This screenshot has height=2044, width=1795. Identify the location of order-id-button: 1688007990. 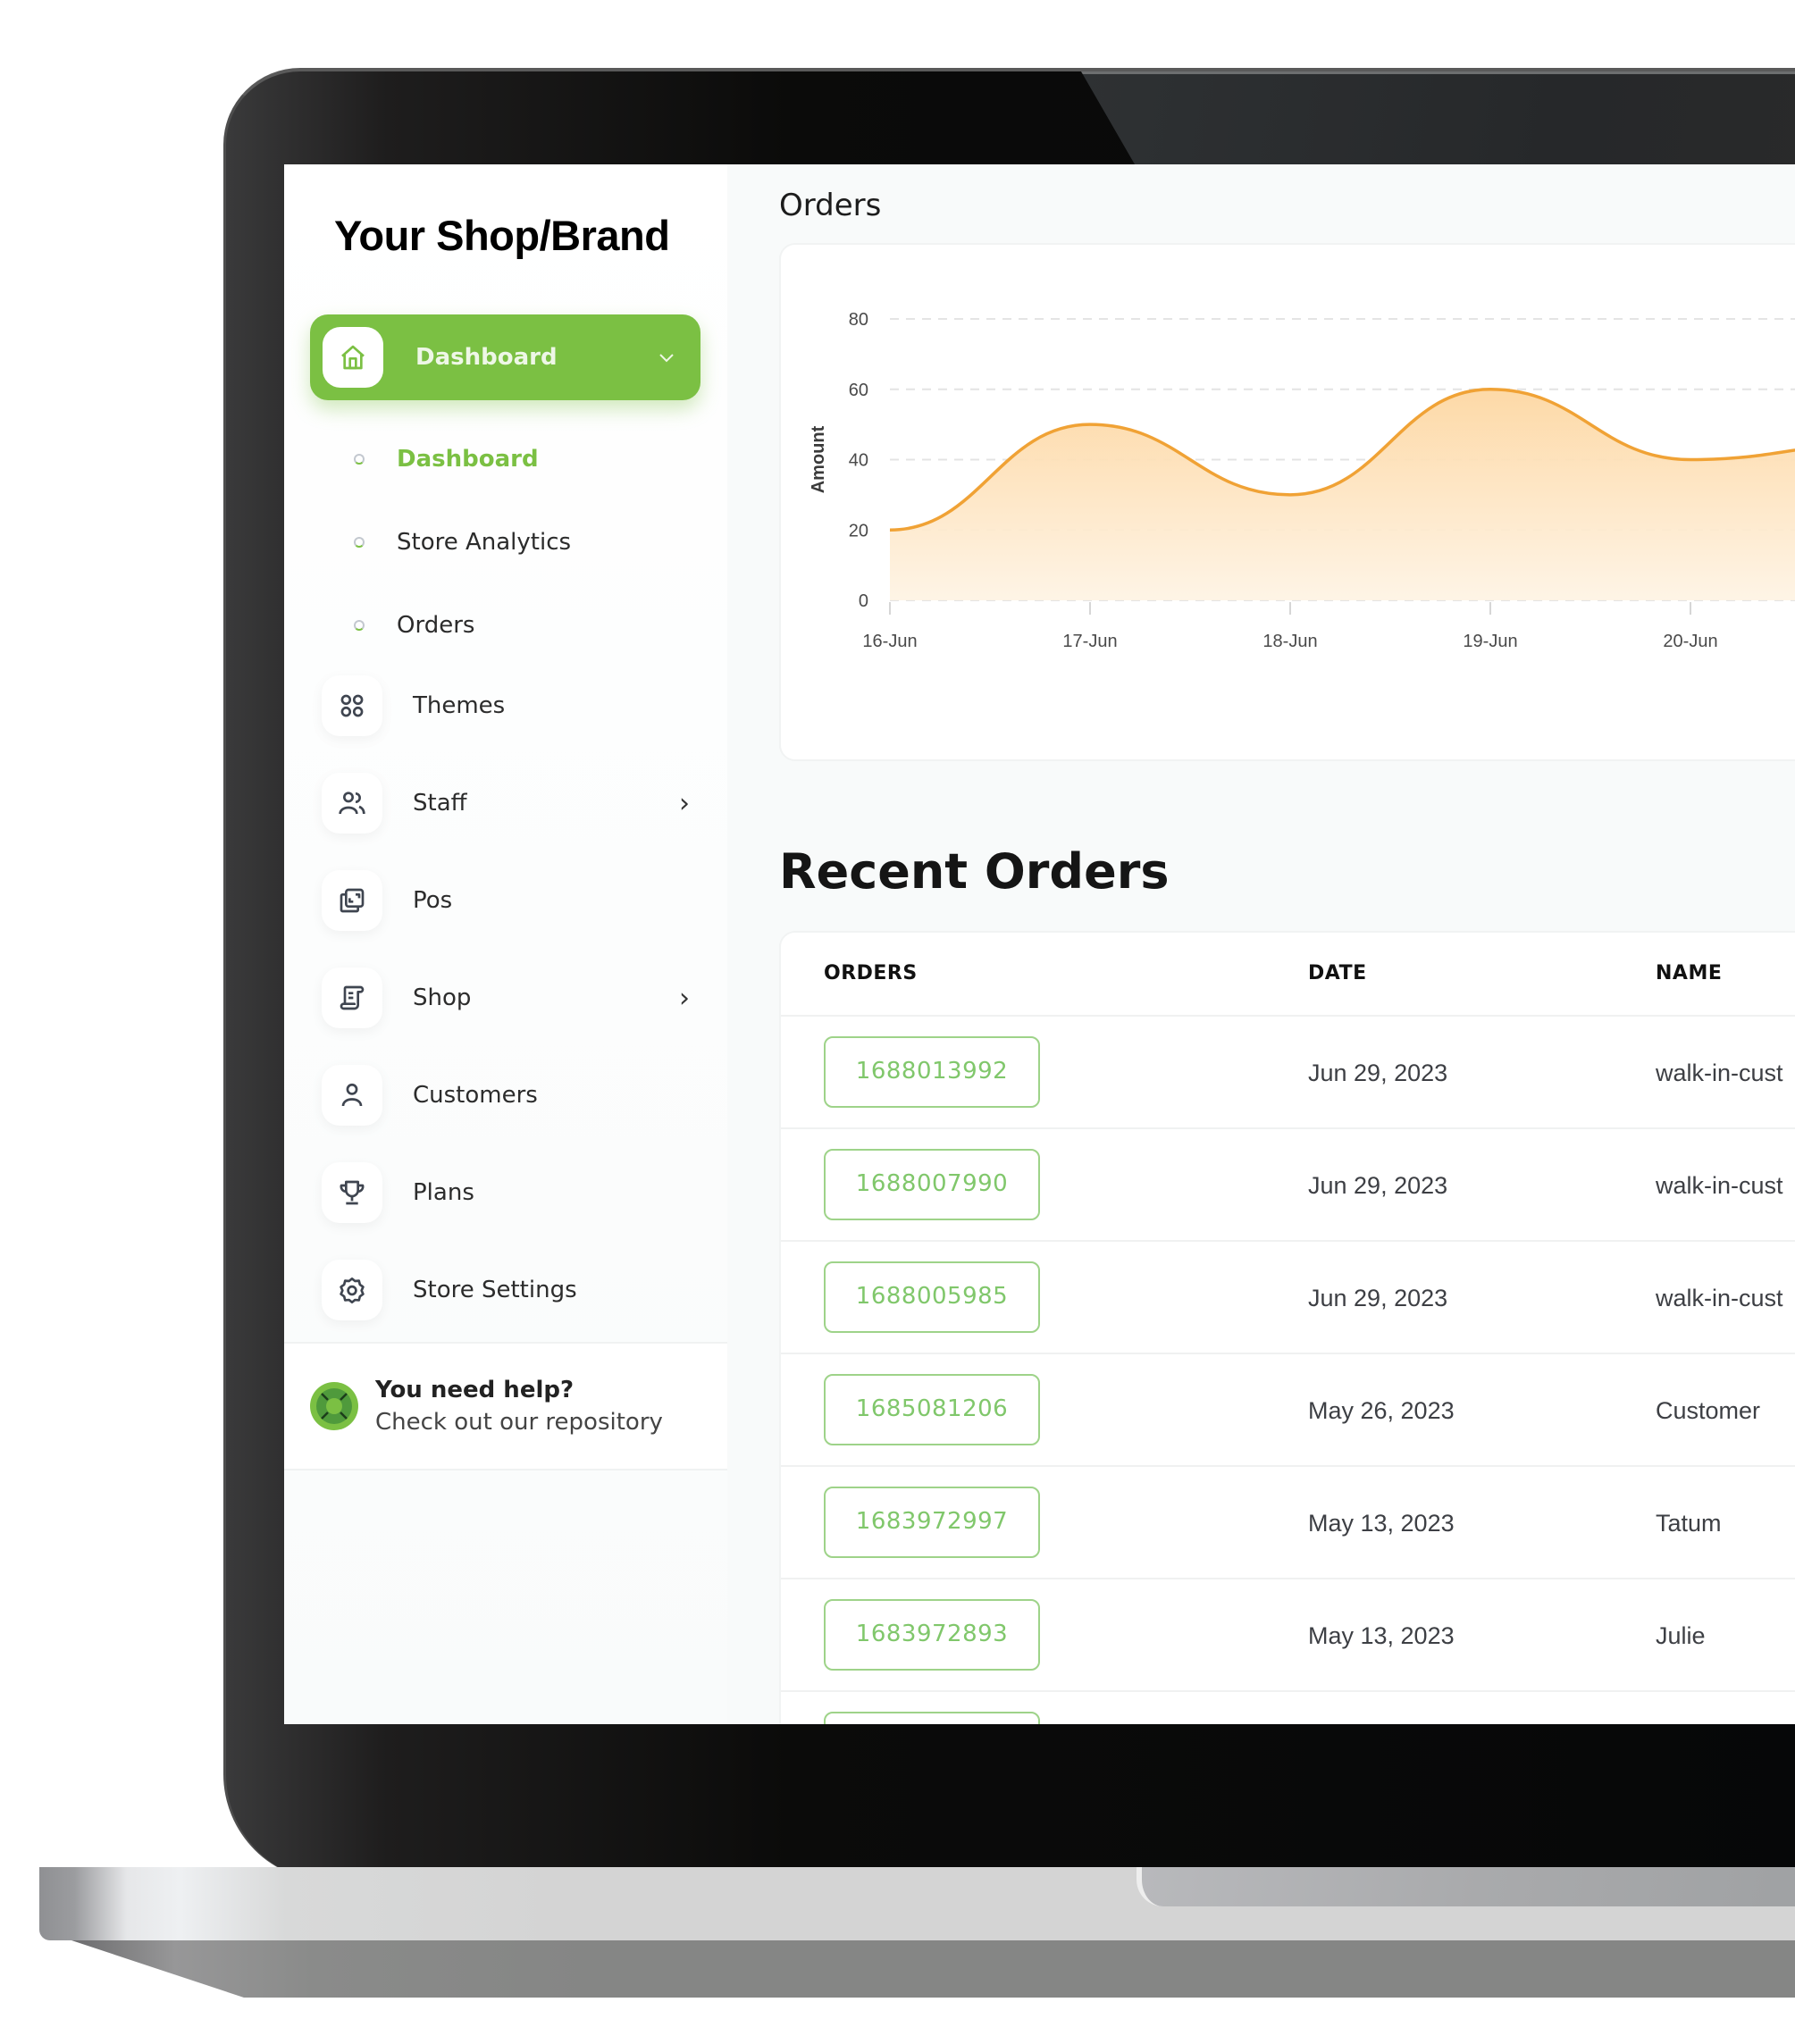
(932, 1184).